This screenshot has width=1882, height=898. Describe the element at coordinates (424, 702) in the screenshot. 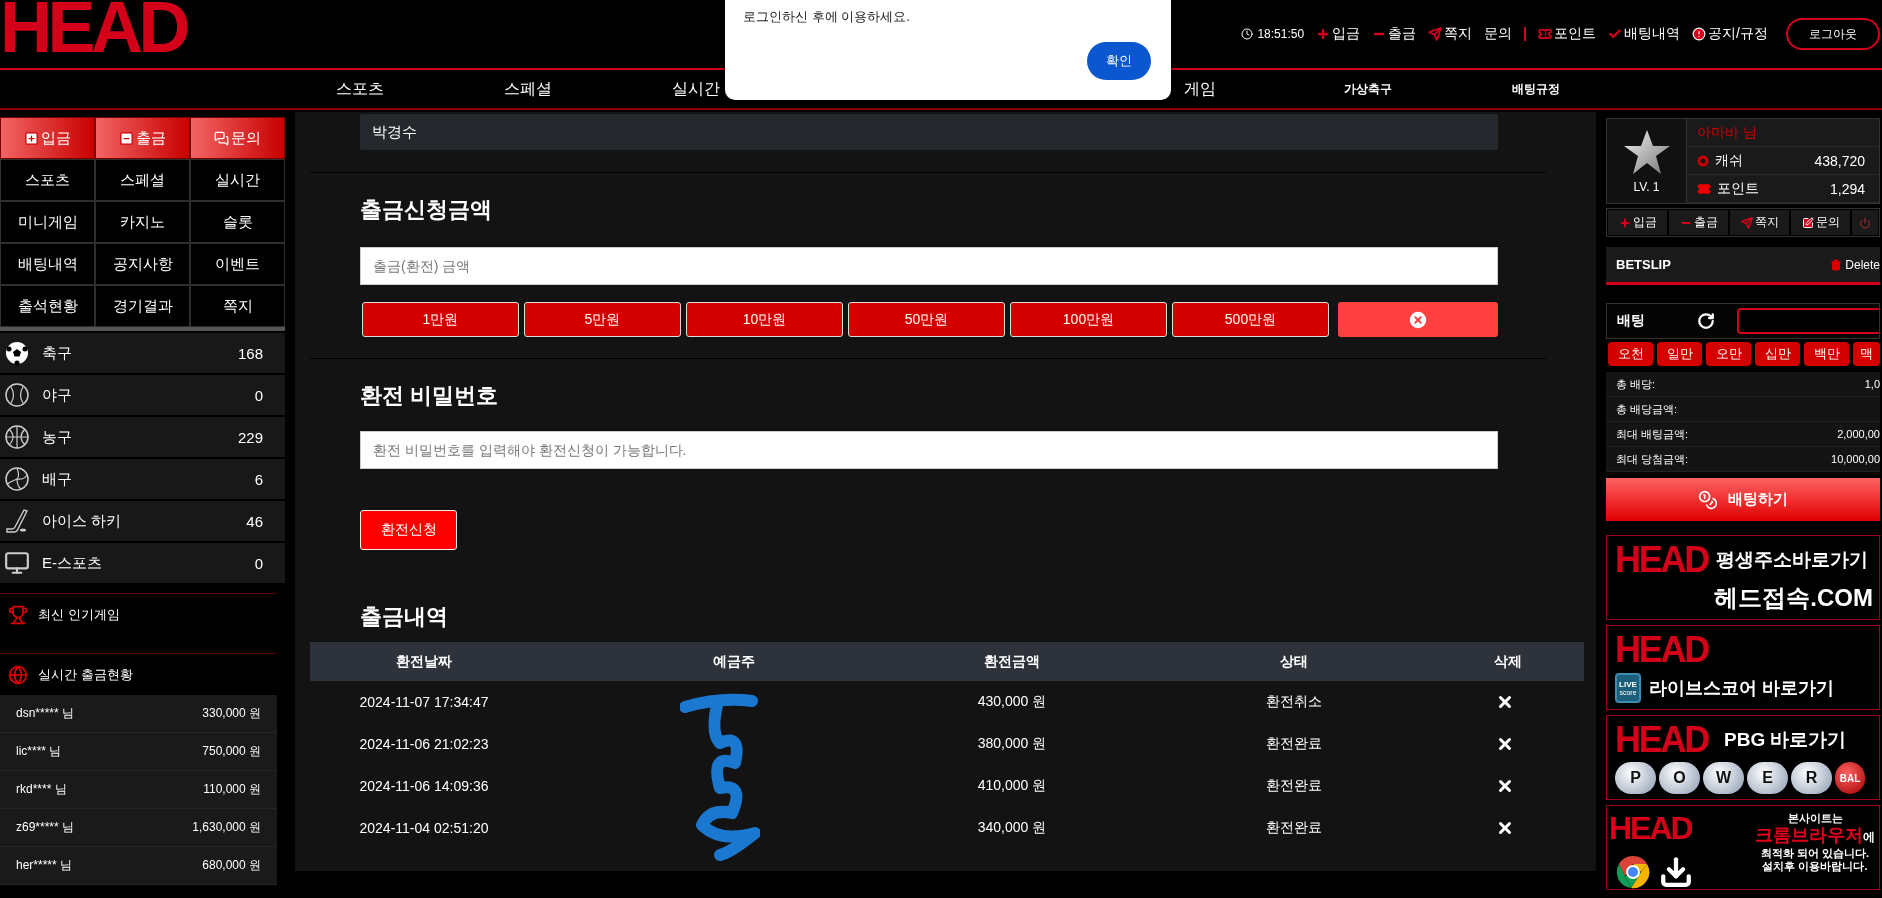

I see `table-cell-text: 2024-11-07 17:34:47` at that location.